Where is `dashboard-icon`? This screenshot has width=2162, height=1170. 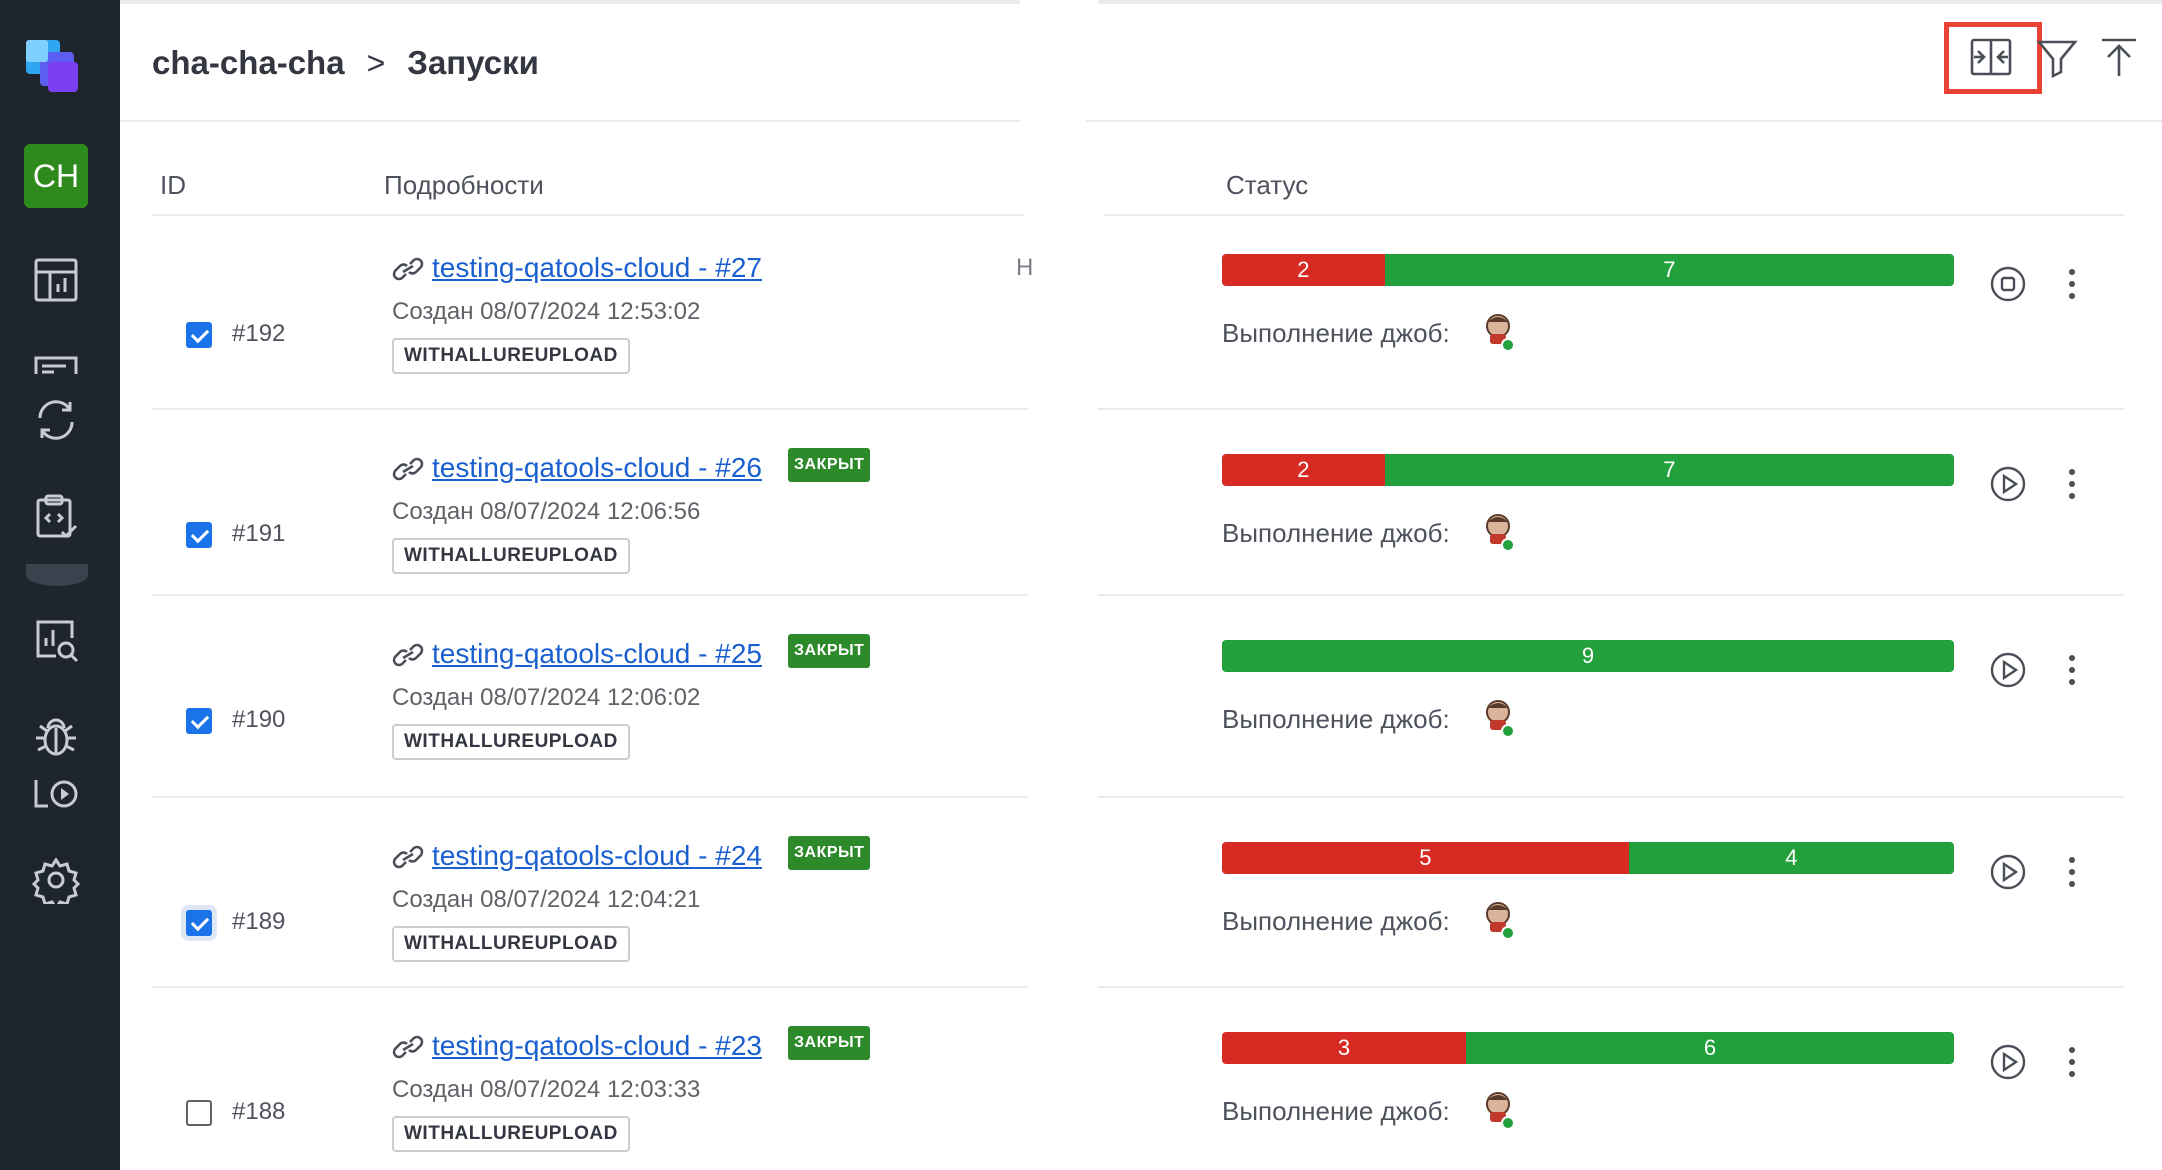 dashboard-icon is located at coordinates (56, 280).